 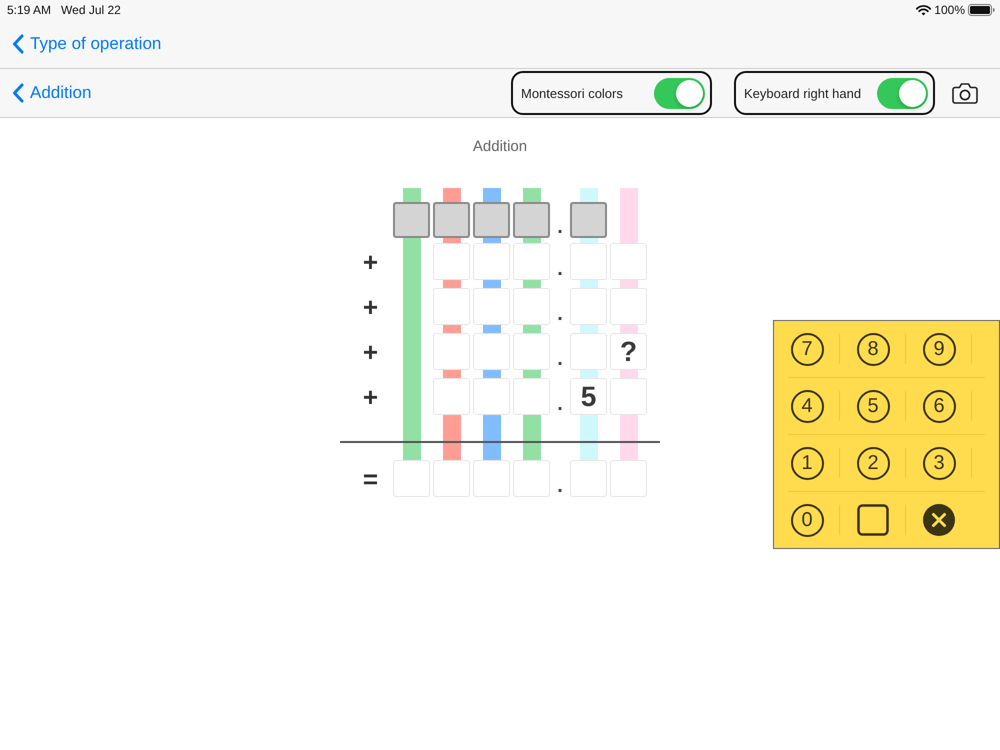 I want to click on battery-icon, so click(x=981, y=10).